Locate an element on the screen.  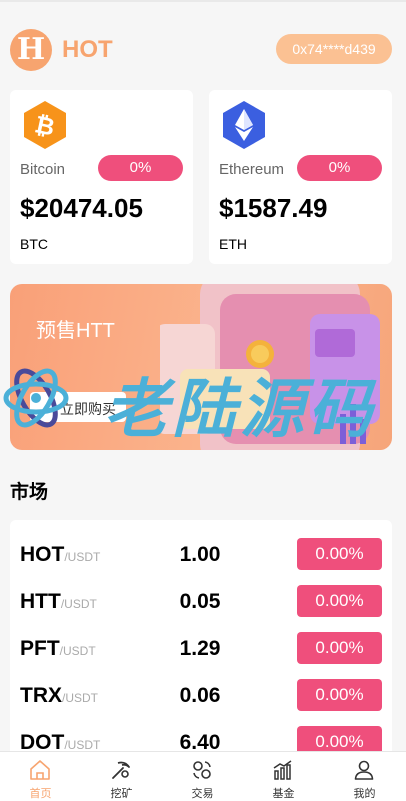
banner-illustration is located at coordinates (270, 367).